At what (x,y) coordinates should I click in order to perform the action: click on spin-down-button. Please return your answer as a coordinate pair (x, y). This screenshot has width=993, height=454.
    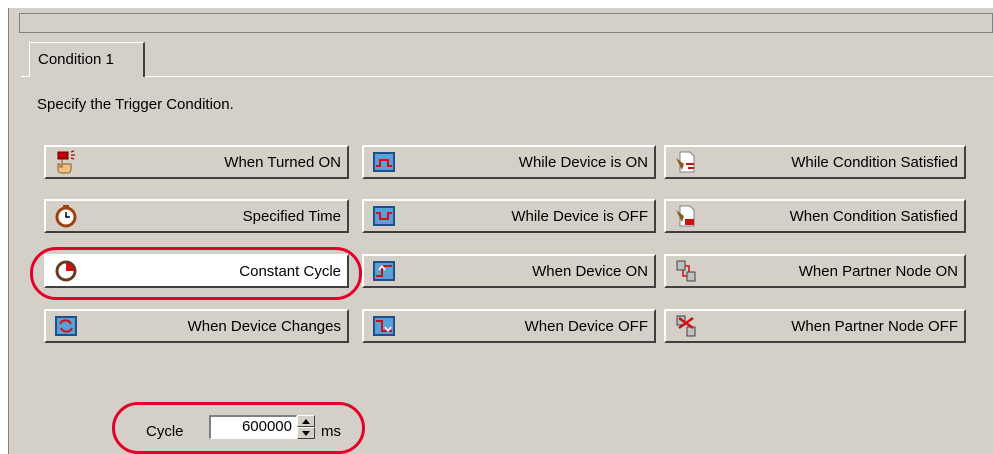
    Looking at the image, I should click on (306, 433).